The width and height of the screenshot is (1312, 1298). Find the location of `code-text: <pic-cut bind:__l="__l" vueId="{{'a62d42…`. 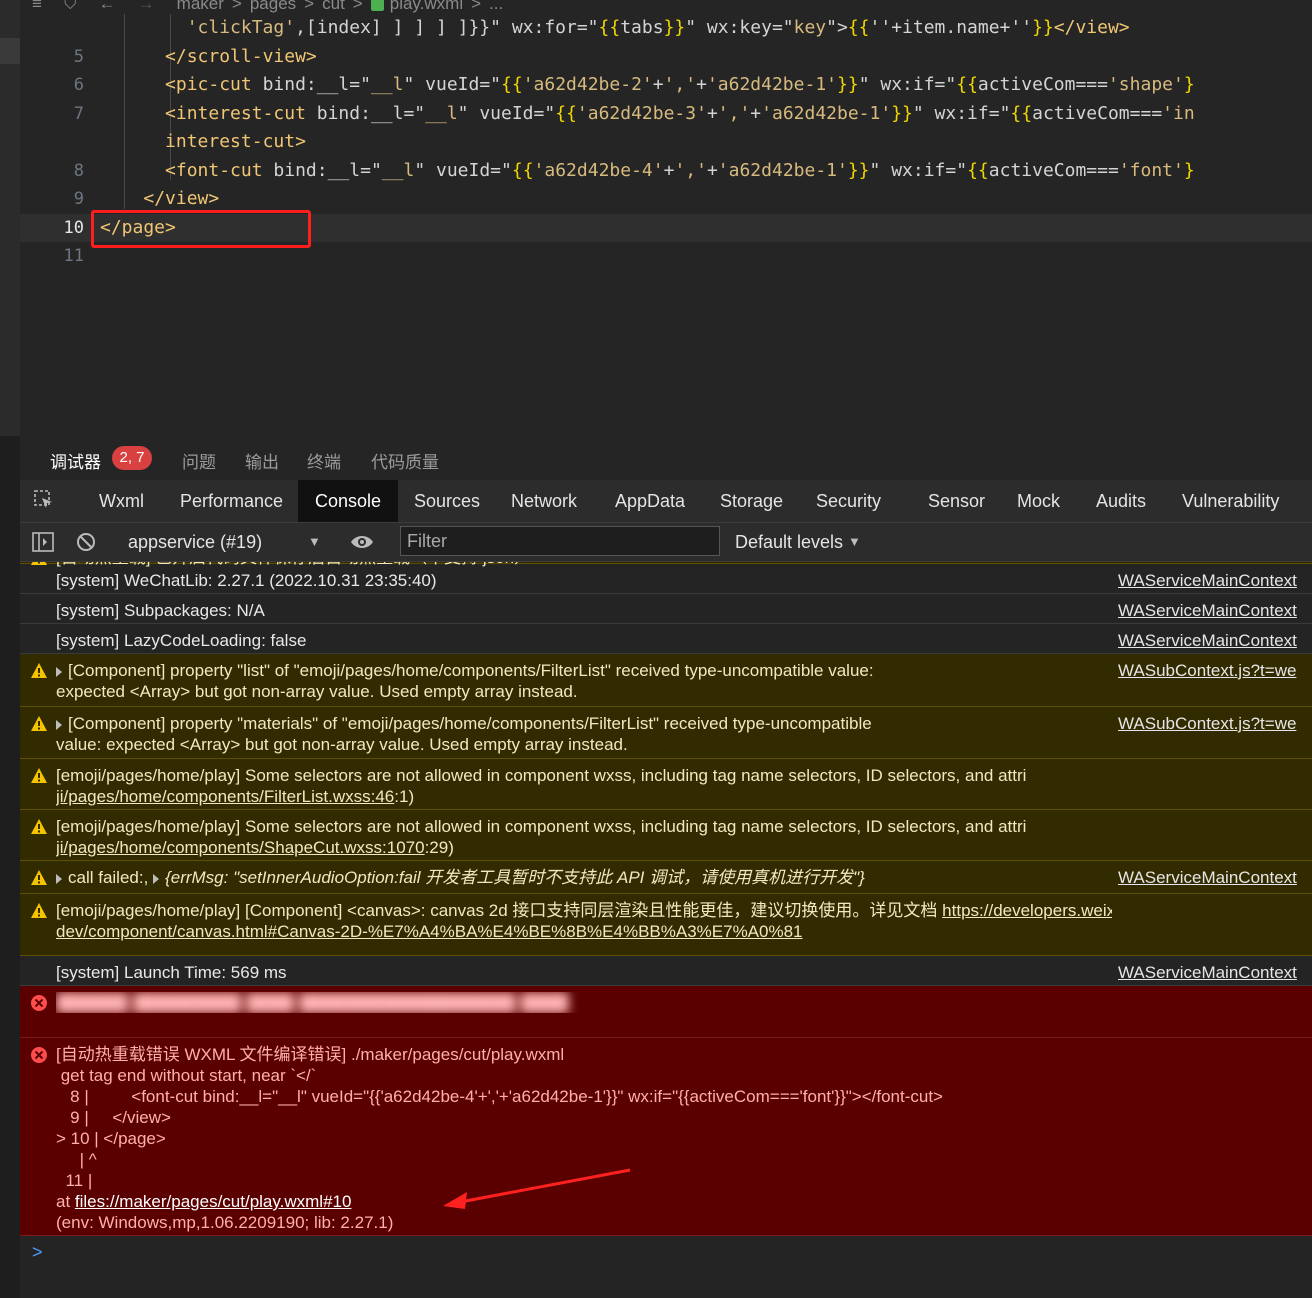

code-text: <pic-cut bind:__l="__l" vueId="{{'a62d42… is located at coordinates (680, 84).